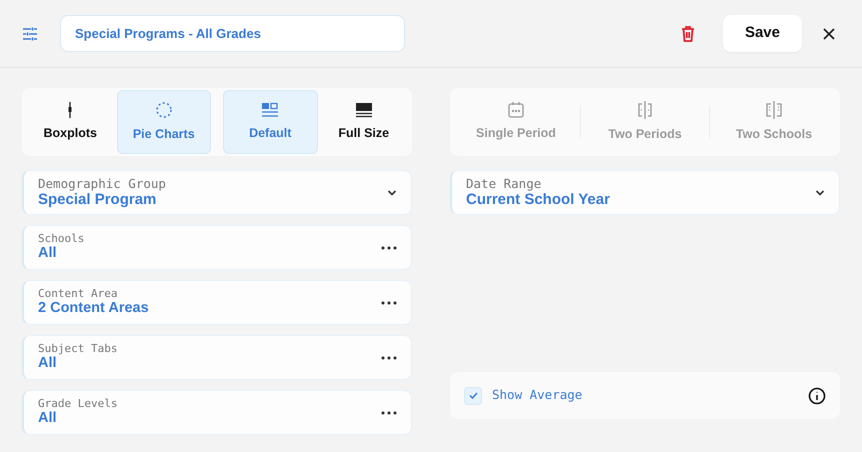  I want to click on field-label: Demographic Group, so click(102, 183).